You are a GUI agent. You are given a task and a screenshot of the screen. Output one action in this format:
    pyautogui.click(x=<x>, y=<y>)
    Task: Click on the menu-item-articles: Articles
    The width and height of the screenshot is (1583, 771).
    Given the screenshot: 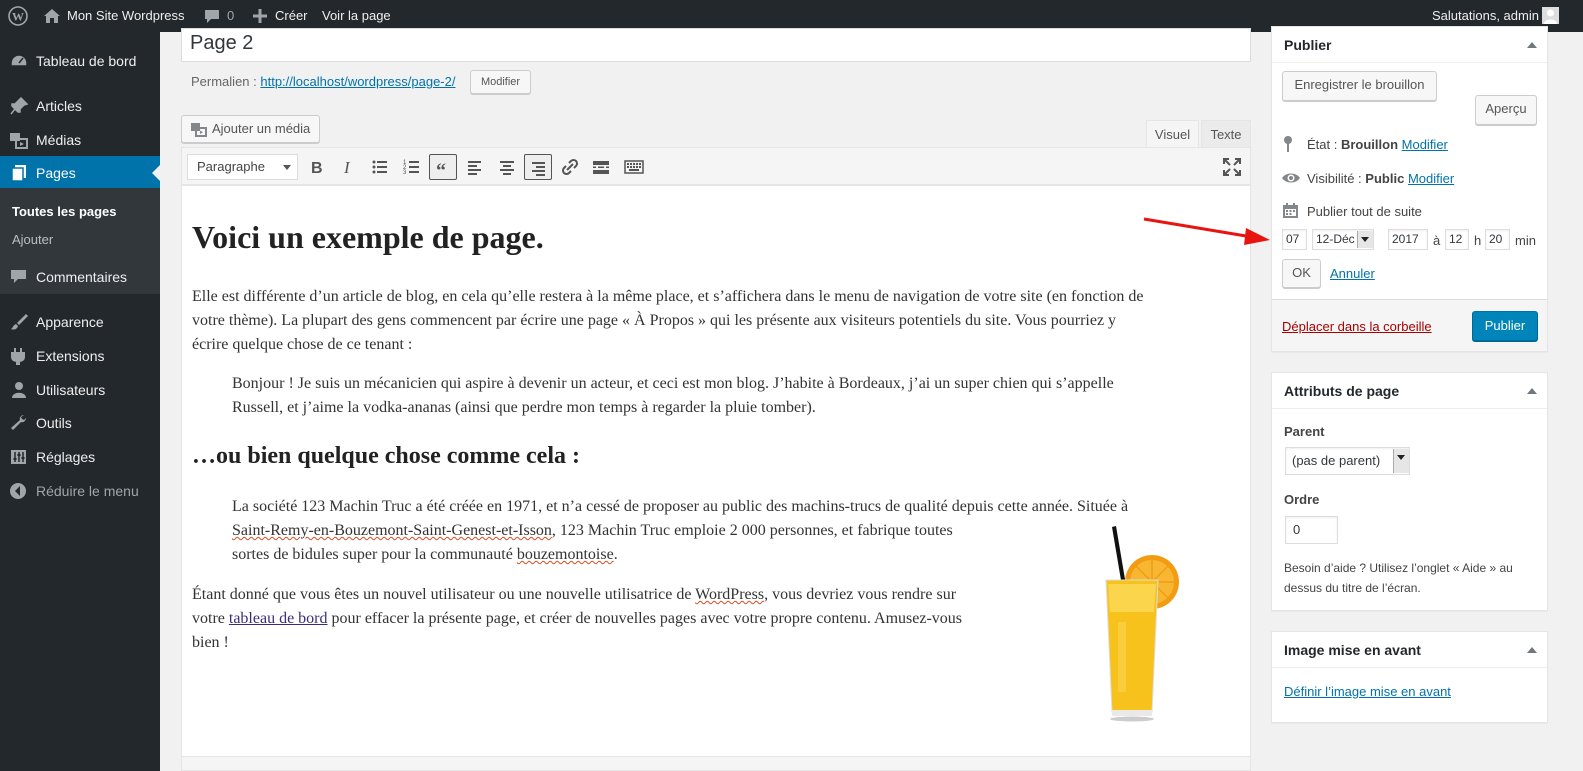 What is the action you would take?
    pyautogui.click(x=80, y=106)
    